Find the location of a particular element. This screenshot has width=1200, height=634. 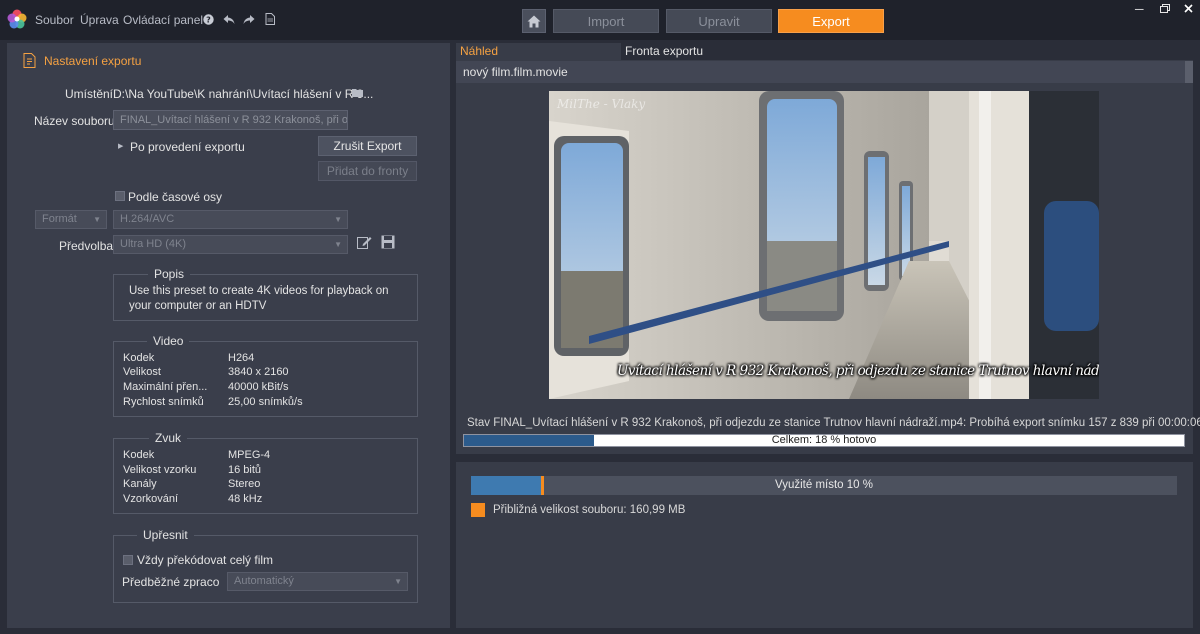

undo-icon is located at coordinates (229, 19).